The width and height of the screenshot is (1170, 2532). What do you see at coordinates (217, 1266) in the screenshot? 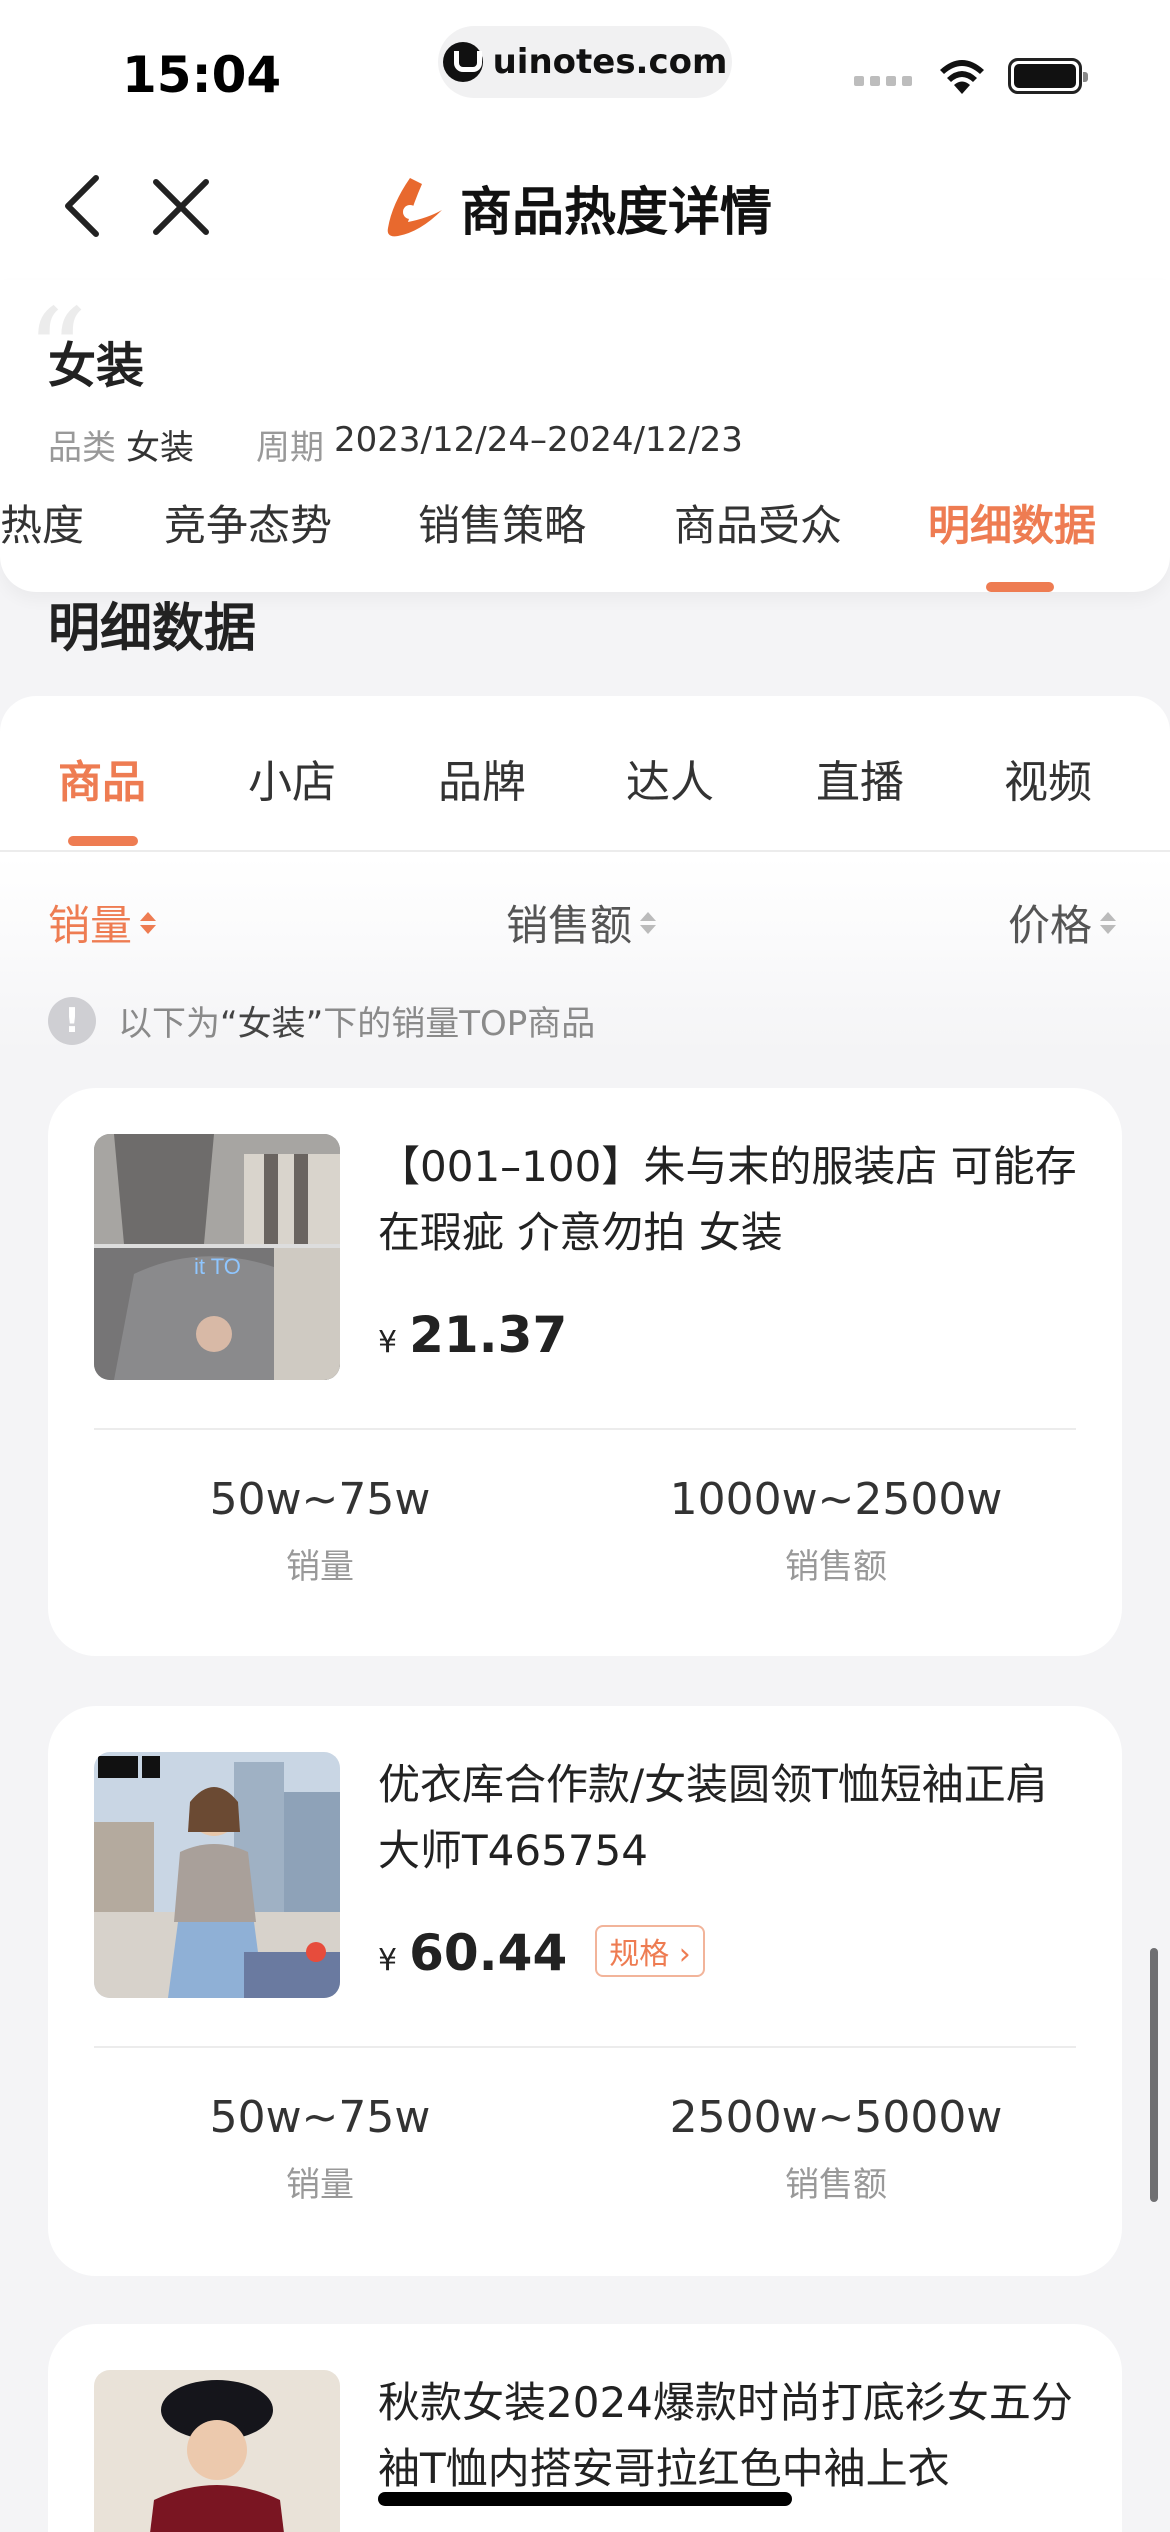
I see `svg-text: it TO` at bounding box center [217, 1266].